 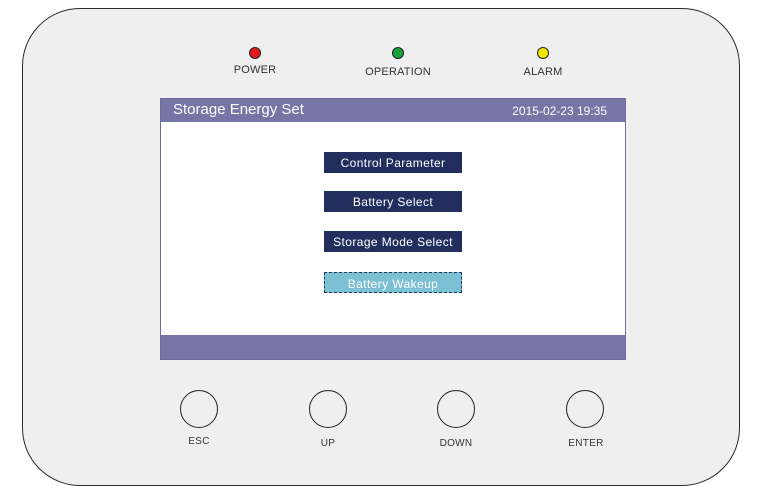 What do you see at coordinates (255, 70) in the screenshot?
I see `power-label: POWER` at bounding box center [255, 70].